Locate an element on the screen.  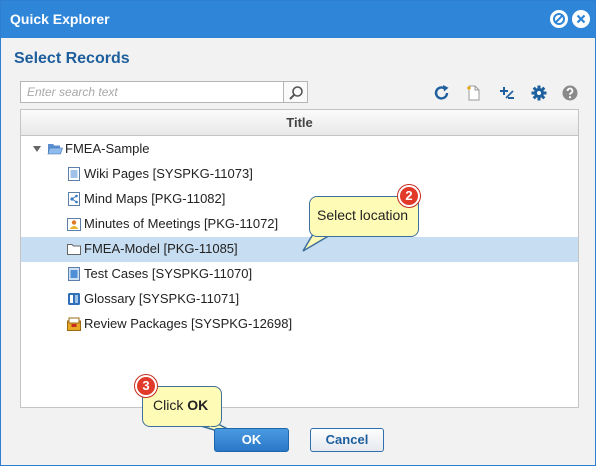
tree-root-label: FMEA-Sample is located at coordinates (107, 148).